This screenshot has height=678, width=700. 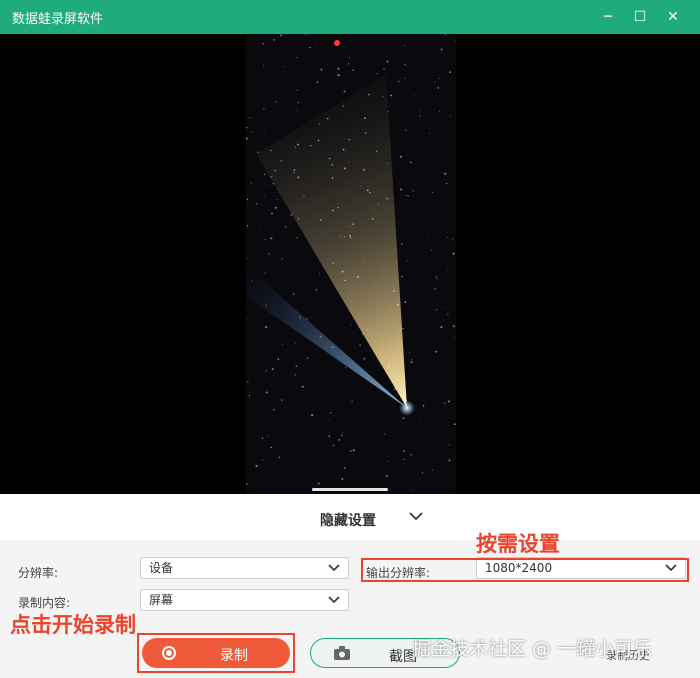 I want to click on maximize-icon: ☐, so click(x=640, y=17).